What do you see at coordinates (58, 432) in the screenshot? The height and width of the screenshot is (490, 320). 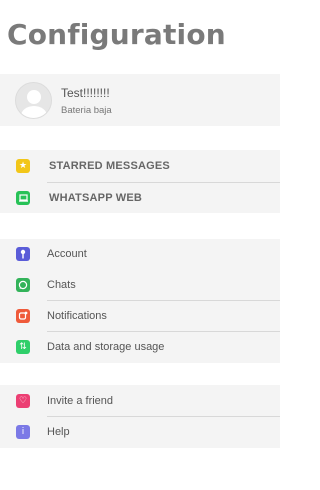 I see `help-label: Help` at bounding box center [58, 432].